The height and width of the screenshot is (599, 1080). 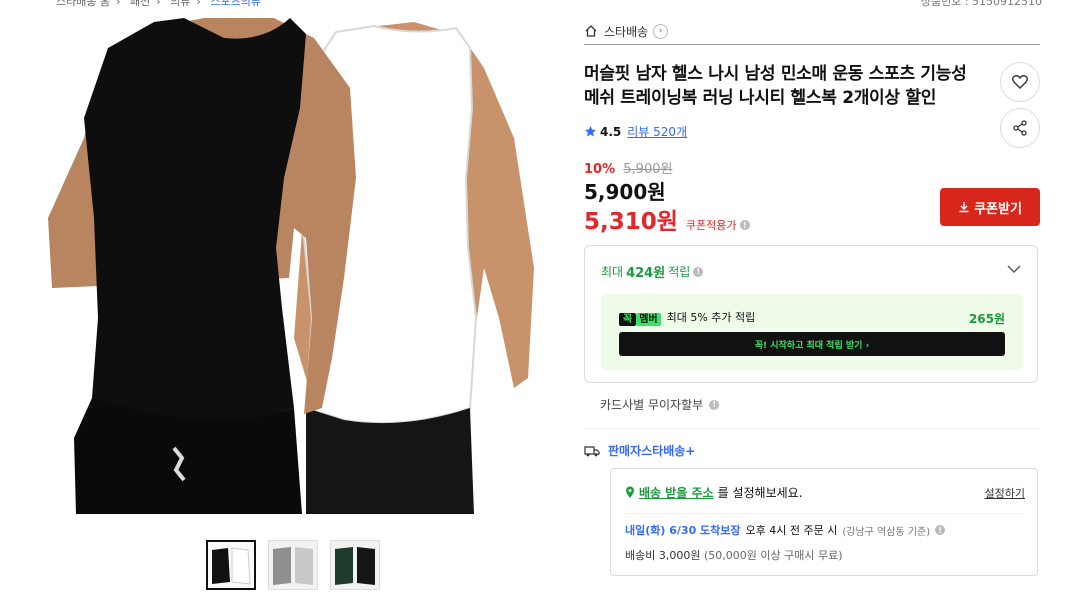 What do you see at coordinates (652, 451) in the screenshot?
I see `shipping-type-label: 판매자스타배송+` at bounding box center [652, 451].